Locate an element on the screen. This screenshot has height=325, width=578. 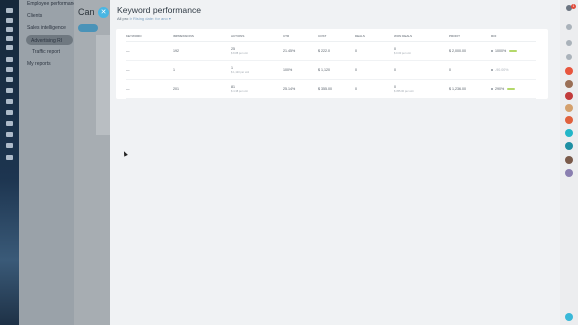
cell-cost: $ 222.0 is located at coordinates (336, 51).